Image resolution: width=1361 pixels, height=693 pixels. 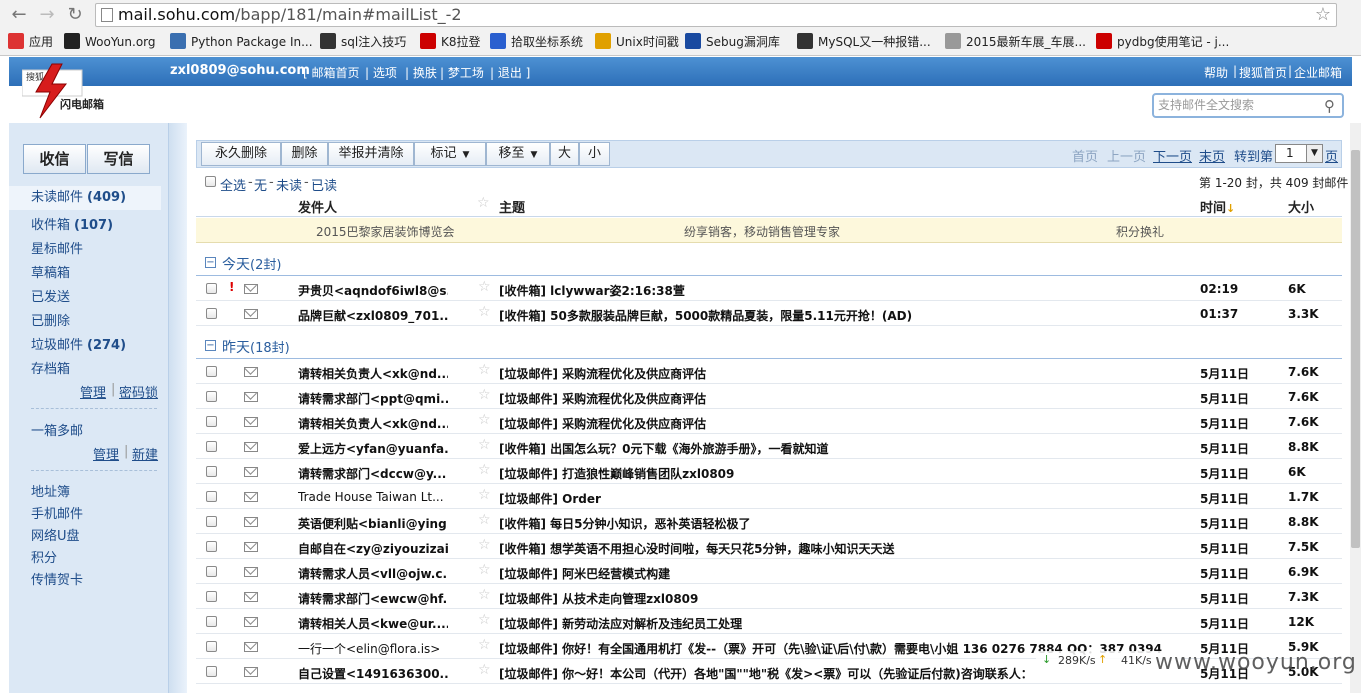 I want to click on scrollbar-thumb, so click(x=1355, y=349).